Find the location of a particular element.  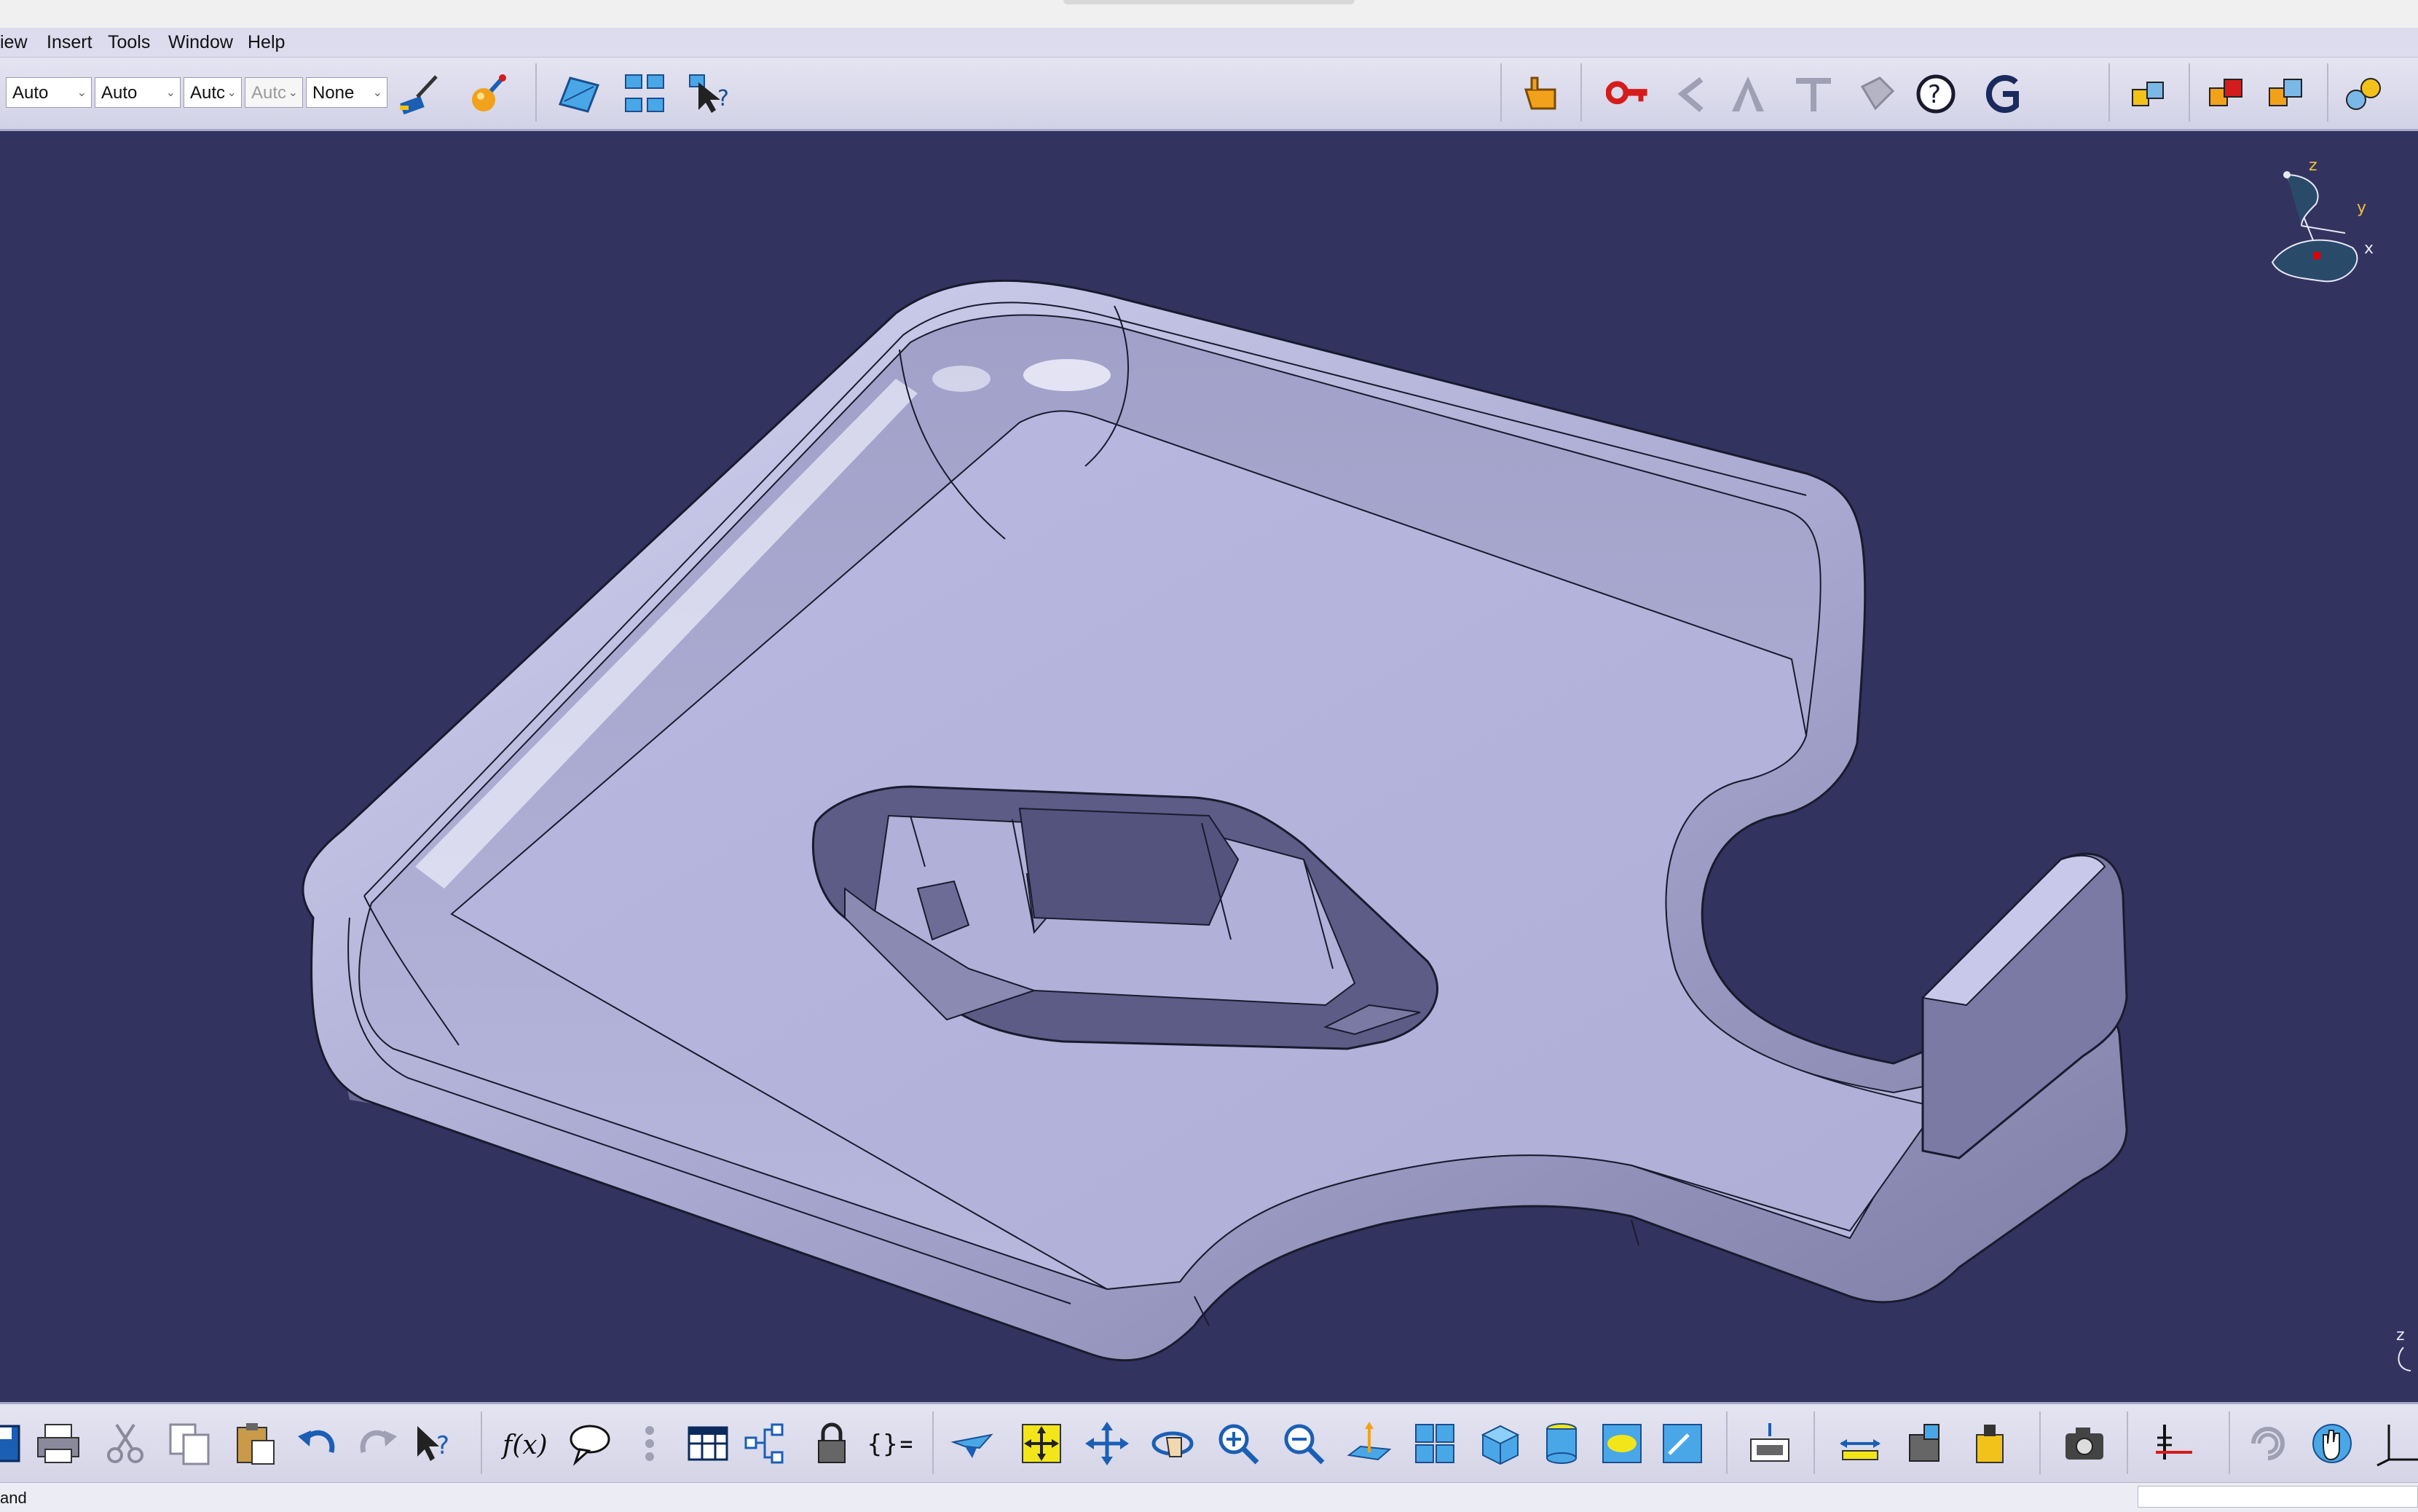

hide-show-icon is located at coordinates (1622, 1443).